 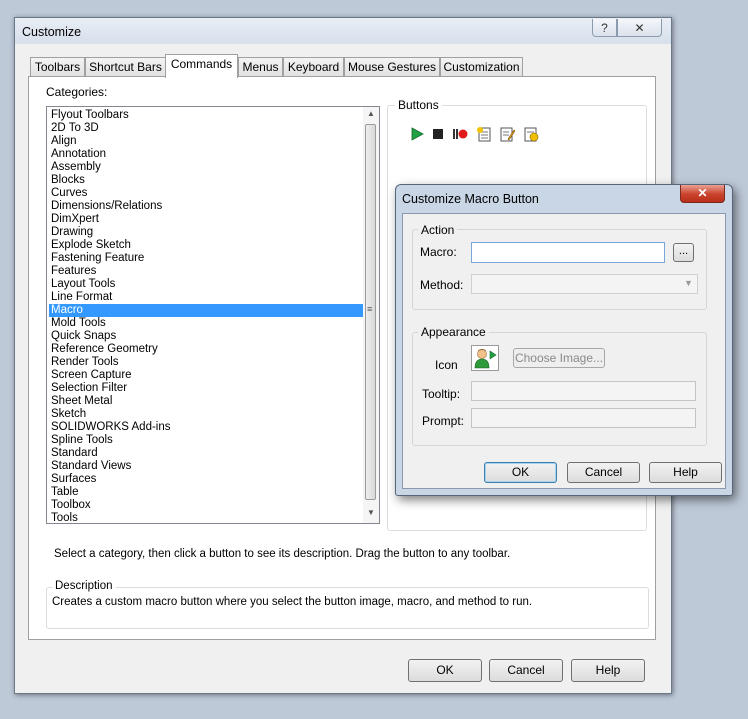 What do you see at coordinates (206, 414) in the screenshot?
I see `category-item: Sketch` at bounding box center [206, 414].